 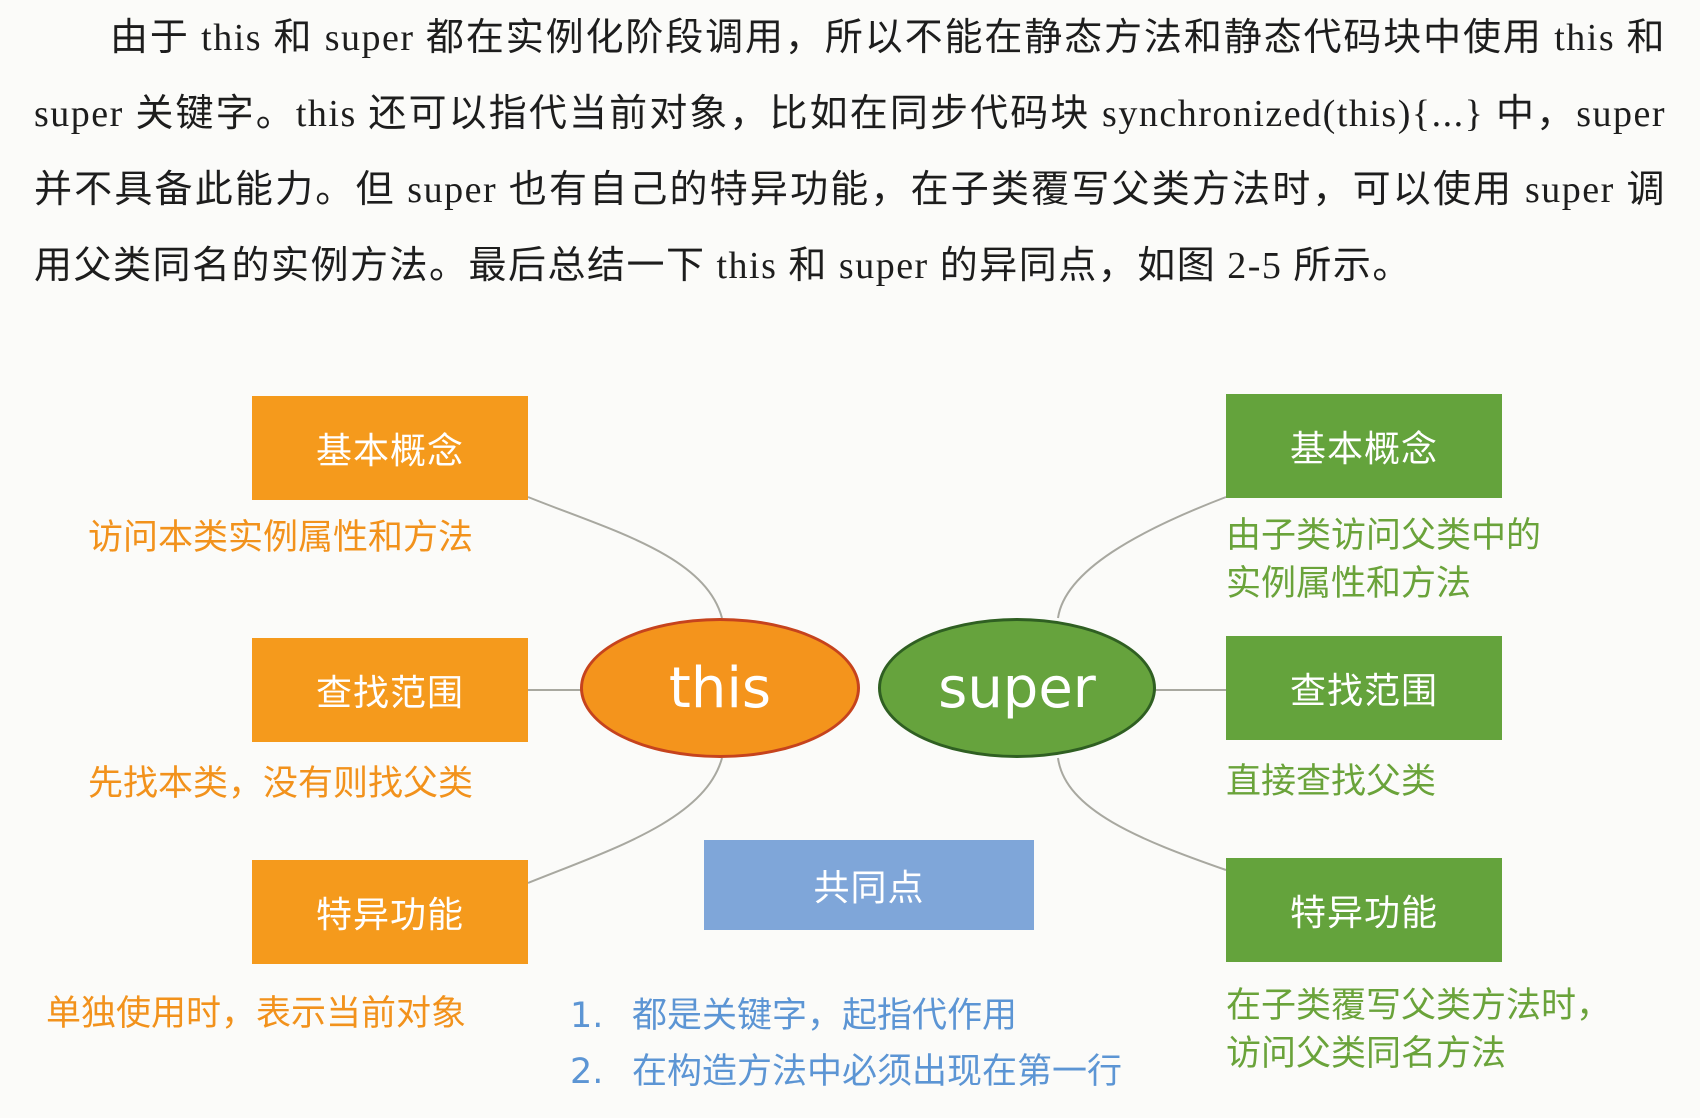 I want to click on this-basic-connector, so click(x=625, y=557).